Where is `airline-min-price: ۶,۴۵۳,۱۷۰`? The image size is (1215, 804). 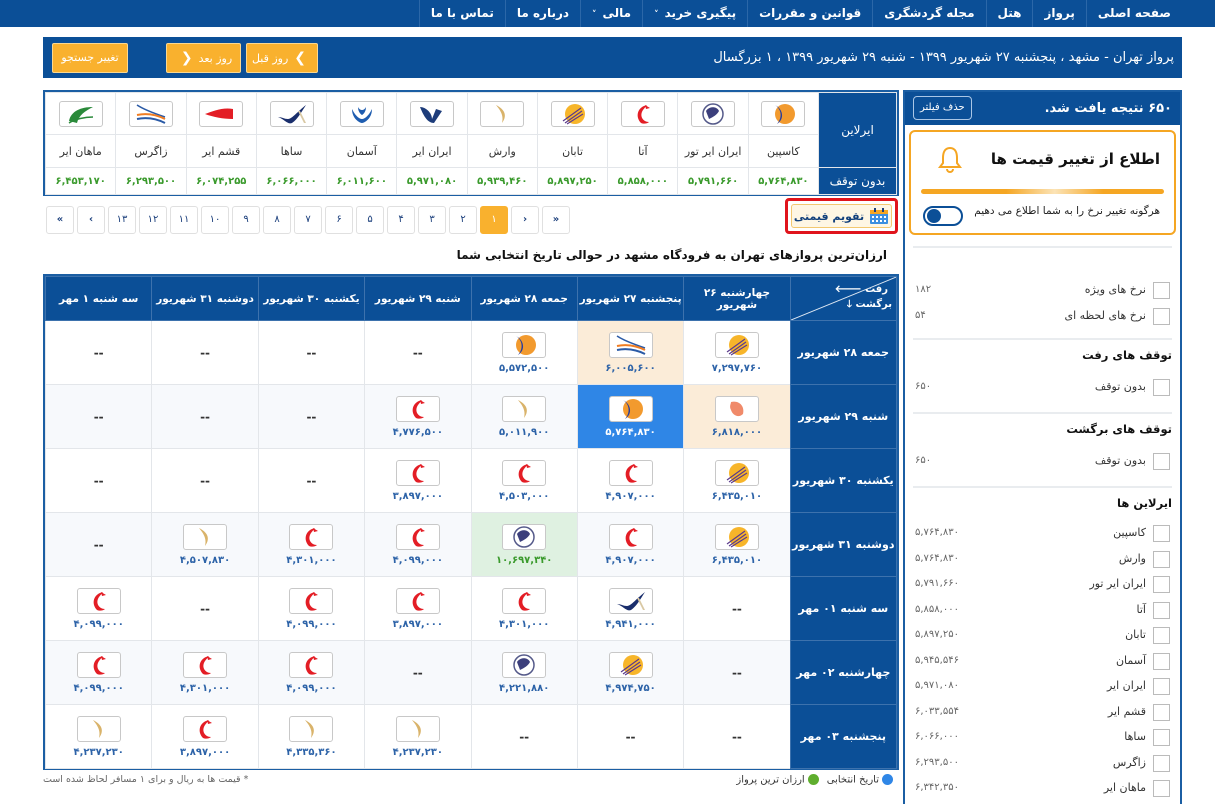 airline-min-price: ۶,۴۵۳,۱۷۰ is located at coordinates (80, 181).